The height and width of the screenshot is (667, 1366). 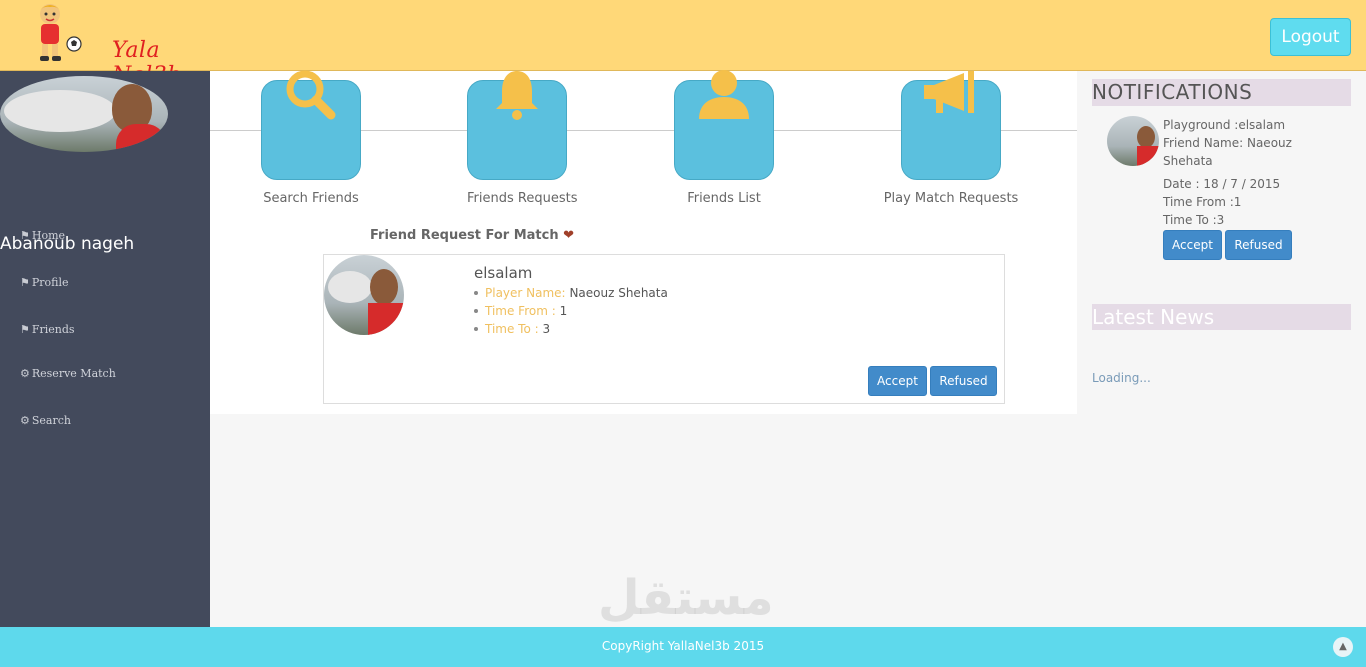 I want to click on section-title-text: Friend Request For Match, so click(x=464, y=235).